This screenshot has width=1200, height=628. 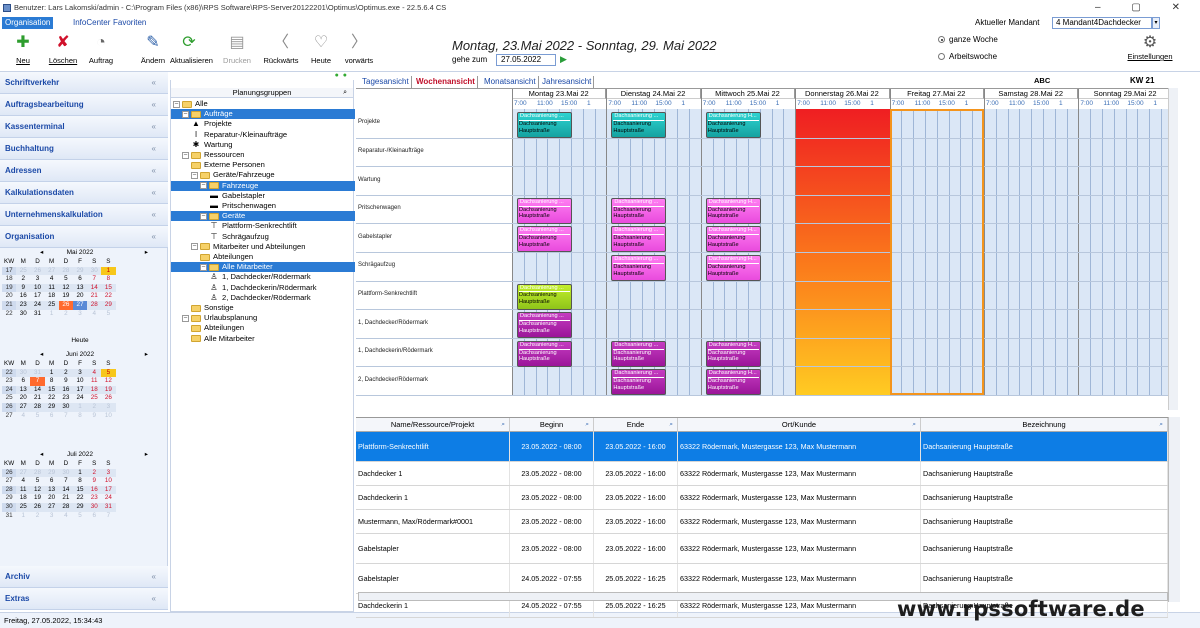 What do you see at coordinates (23, 288) in the screenshot?
I see `calendar-day: 9` at bounding box center [23, 288].